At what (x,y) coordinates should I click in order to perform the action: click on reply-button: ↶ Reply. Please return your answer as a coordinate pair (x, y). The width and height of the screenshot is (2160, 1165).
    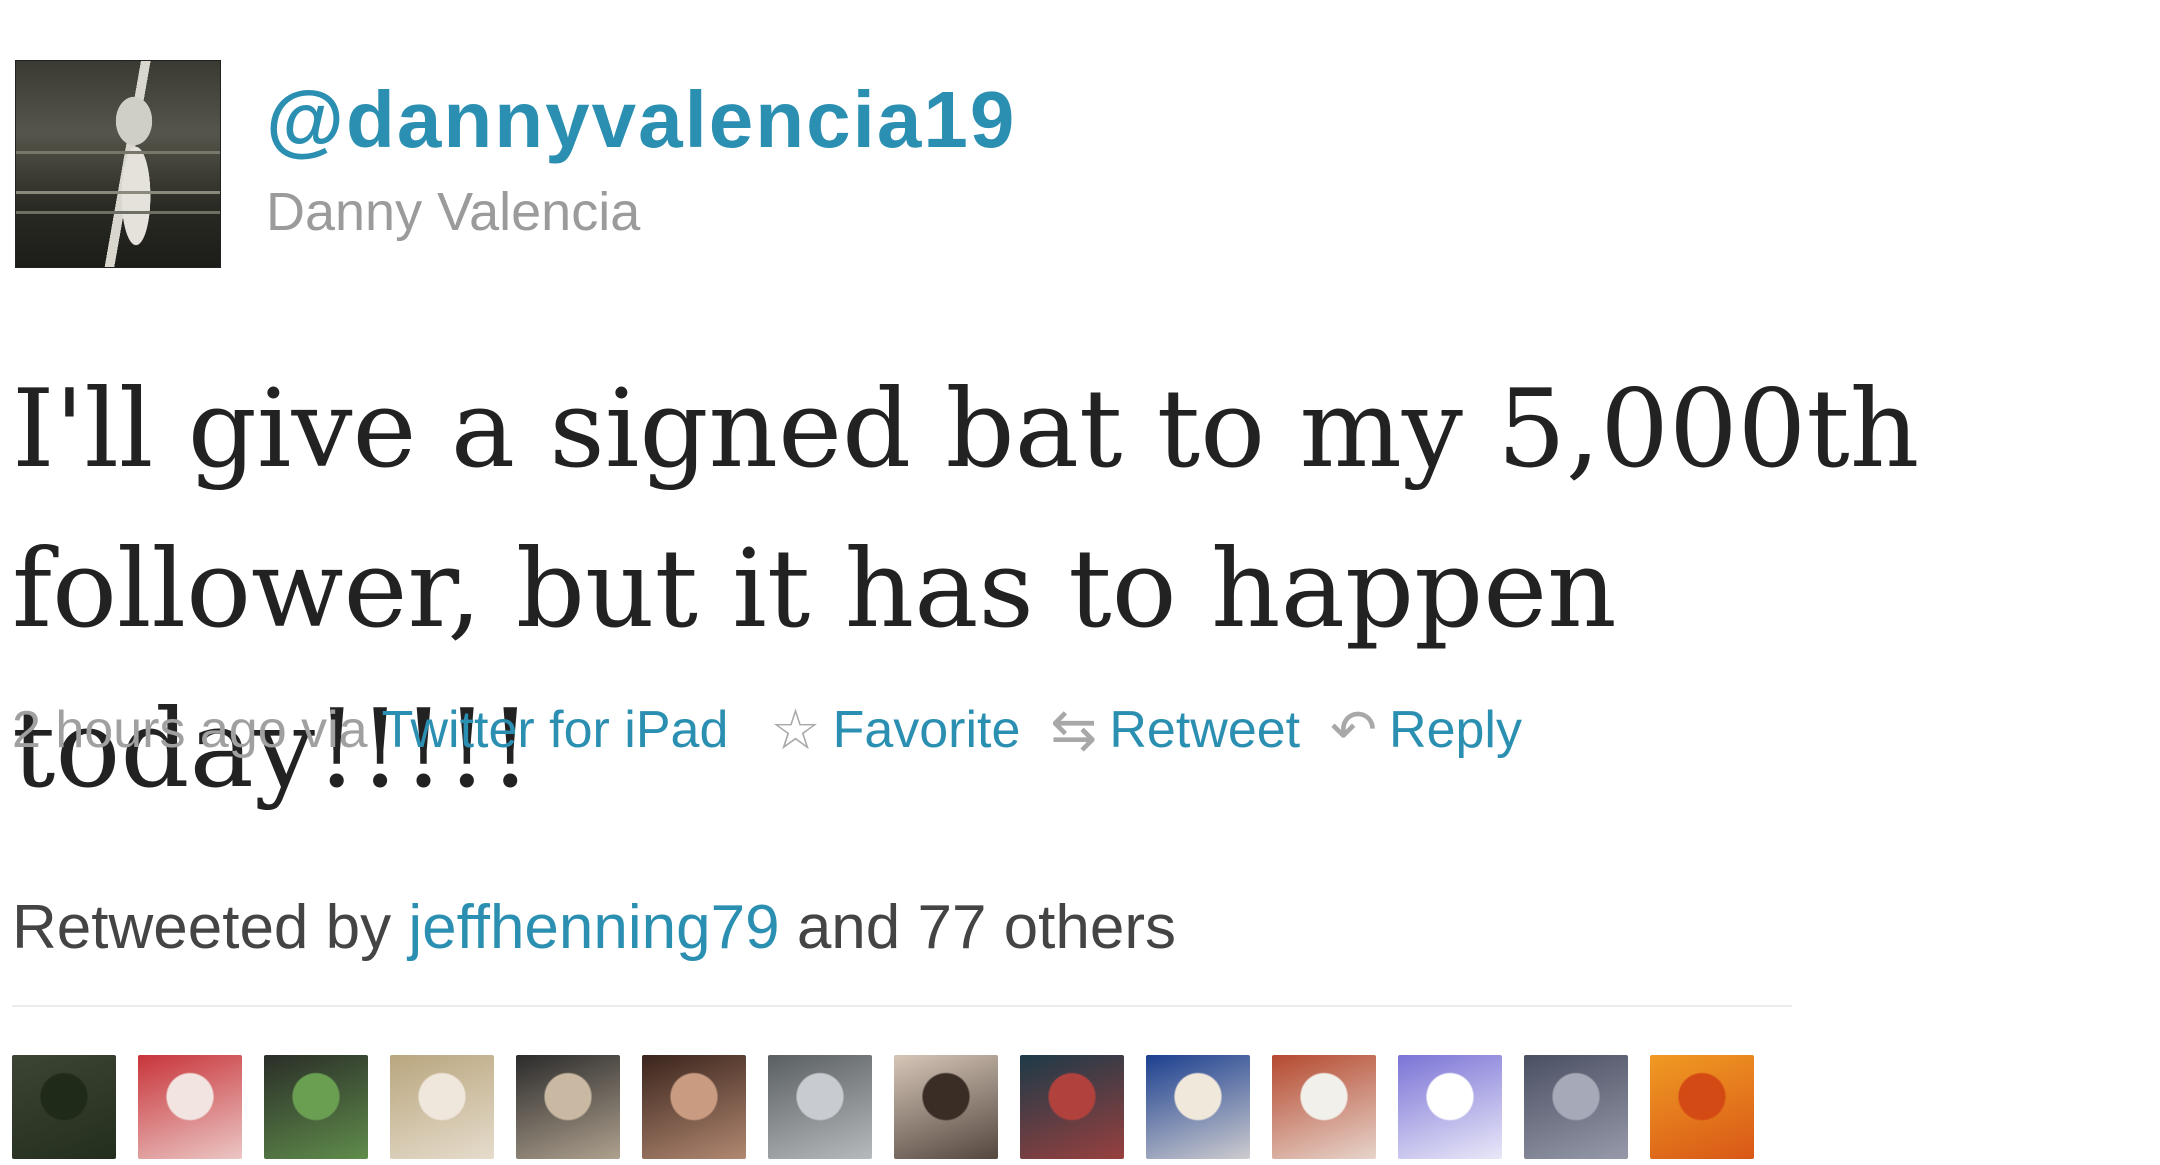
    Looking at the image, I should click on (1426, 730).